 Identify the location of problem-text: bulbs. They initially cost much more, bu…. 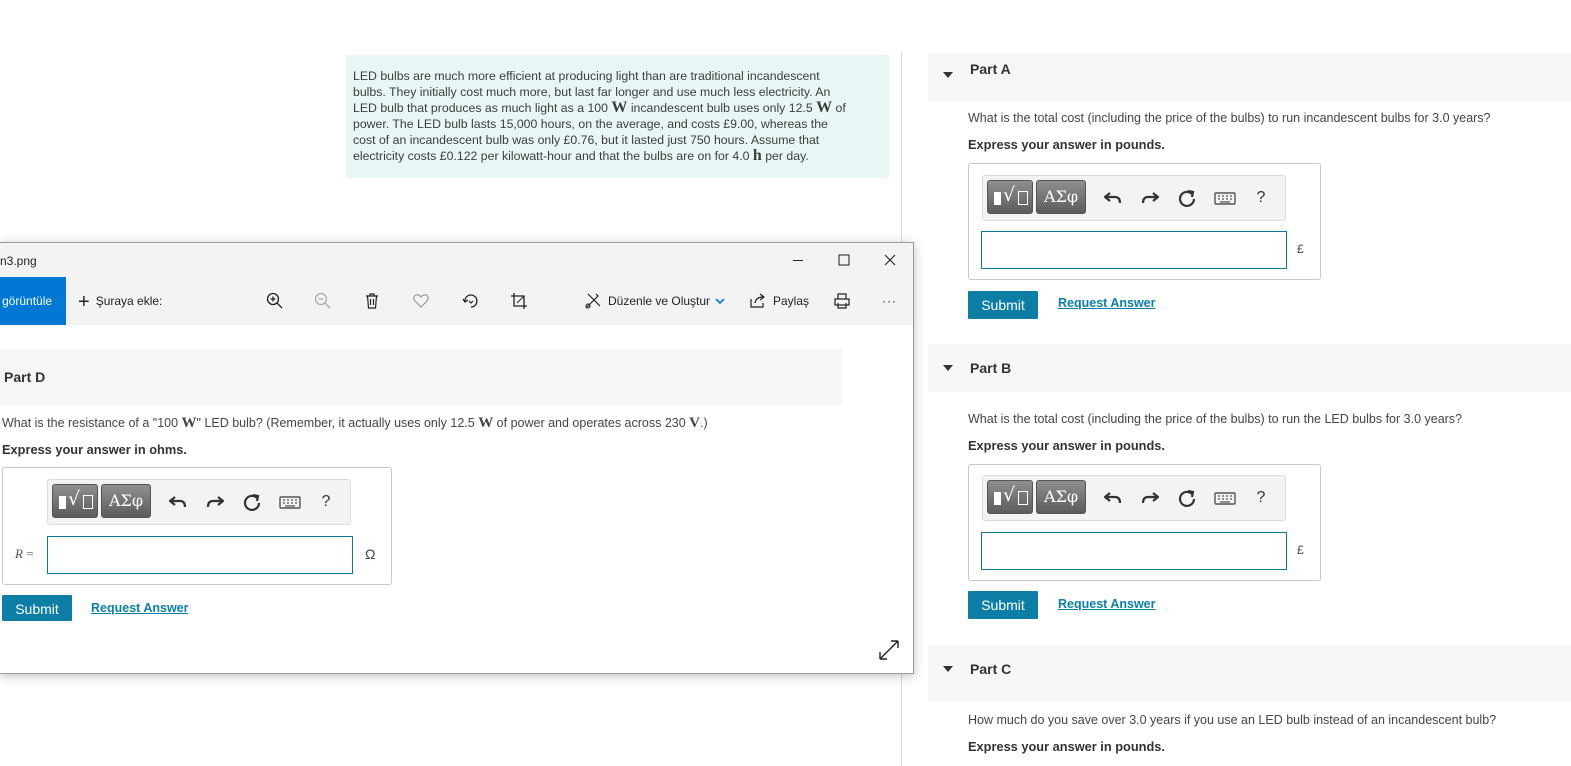
(592, 92).